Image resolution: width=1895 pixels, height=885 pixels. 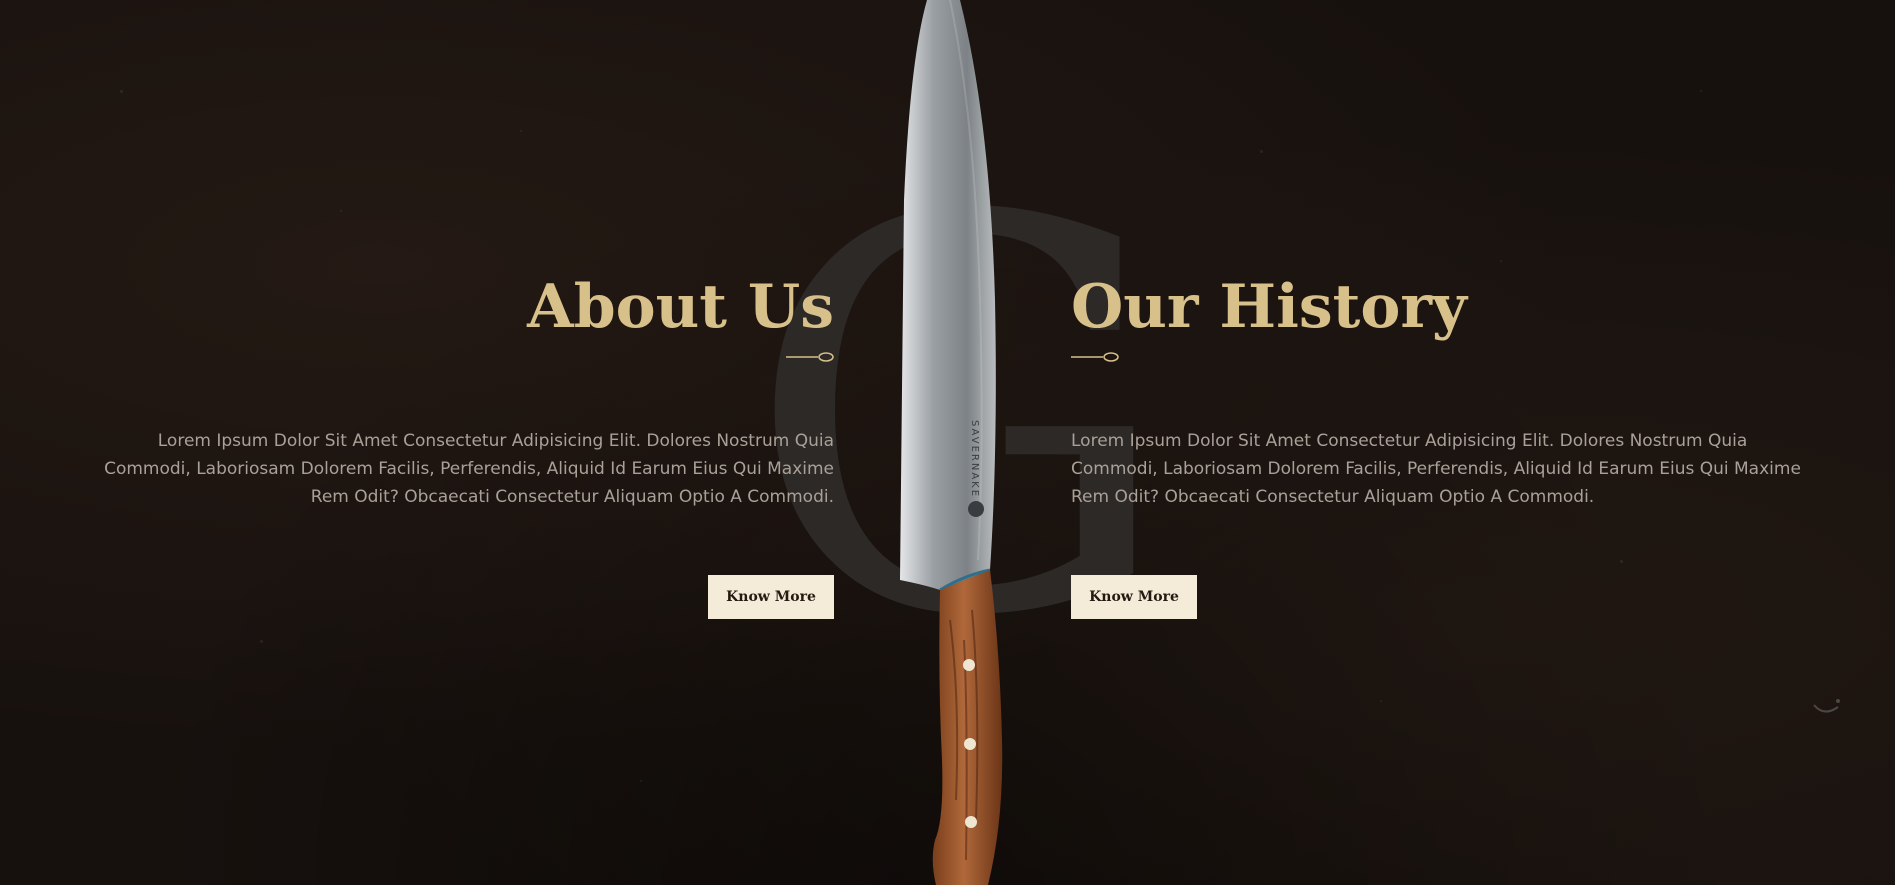 I want to click on knife-image: SAVERNAKE, so click(x=951, y=442).